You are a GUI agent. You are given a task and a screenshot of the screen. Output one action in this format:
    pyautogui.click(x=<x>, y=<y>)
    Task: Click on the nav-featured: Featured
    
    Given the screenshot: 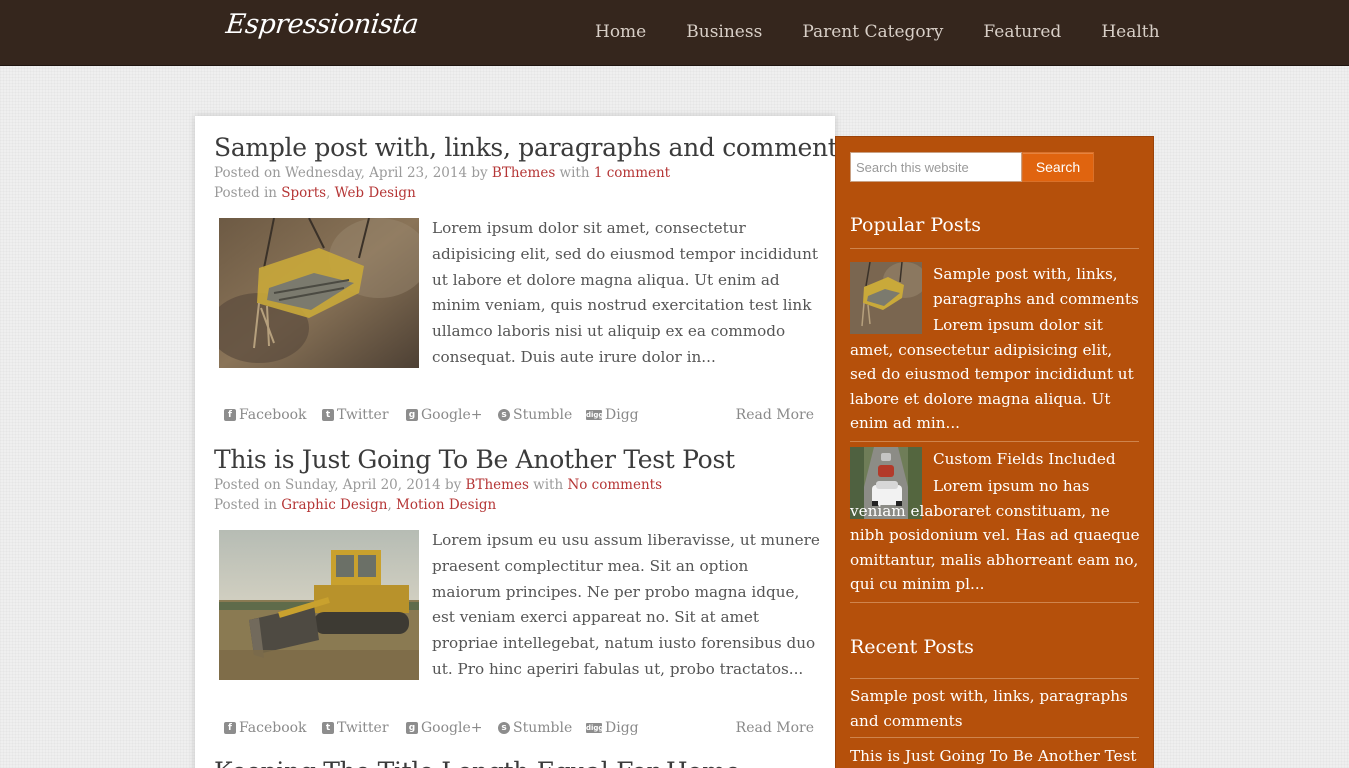 What is the action you would take?
    pyautogui.click(x=1022, y=33)
    